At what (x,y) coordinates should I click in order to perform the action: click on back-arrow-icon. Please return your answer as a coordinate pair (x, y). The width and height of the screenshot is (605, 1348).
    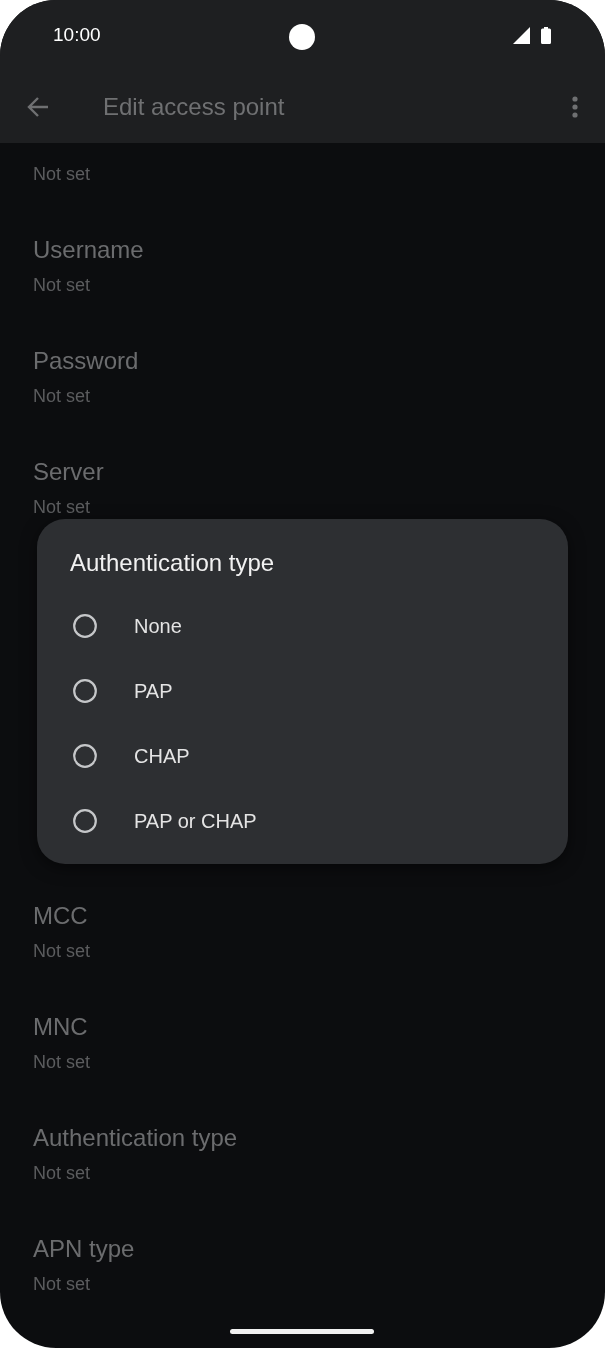
    Looking at the image, I should click on (38, 106).